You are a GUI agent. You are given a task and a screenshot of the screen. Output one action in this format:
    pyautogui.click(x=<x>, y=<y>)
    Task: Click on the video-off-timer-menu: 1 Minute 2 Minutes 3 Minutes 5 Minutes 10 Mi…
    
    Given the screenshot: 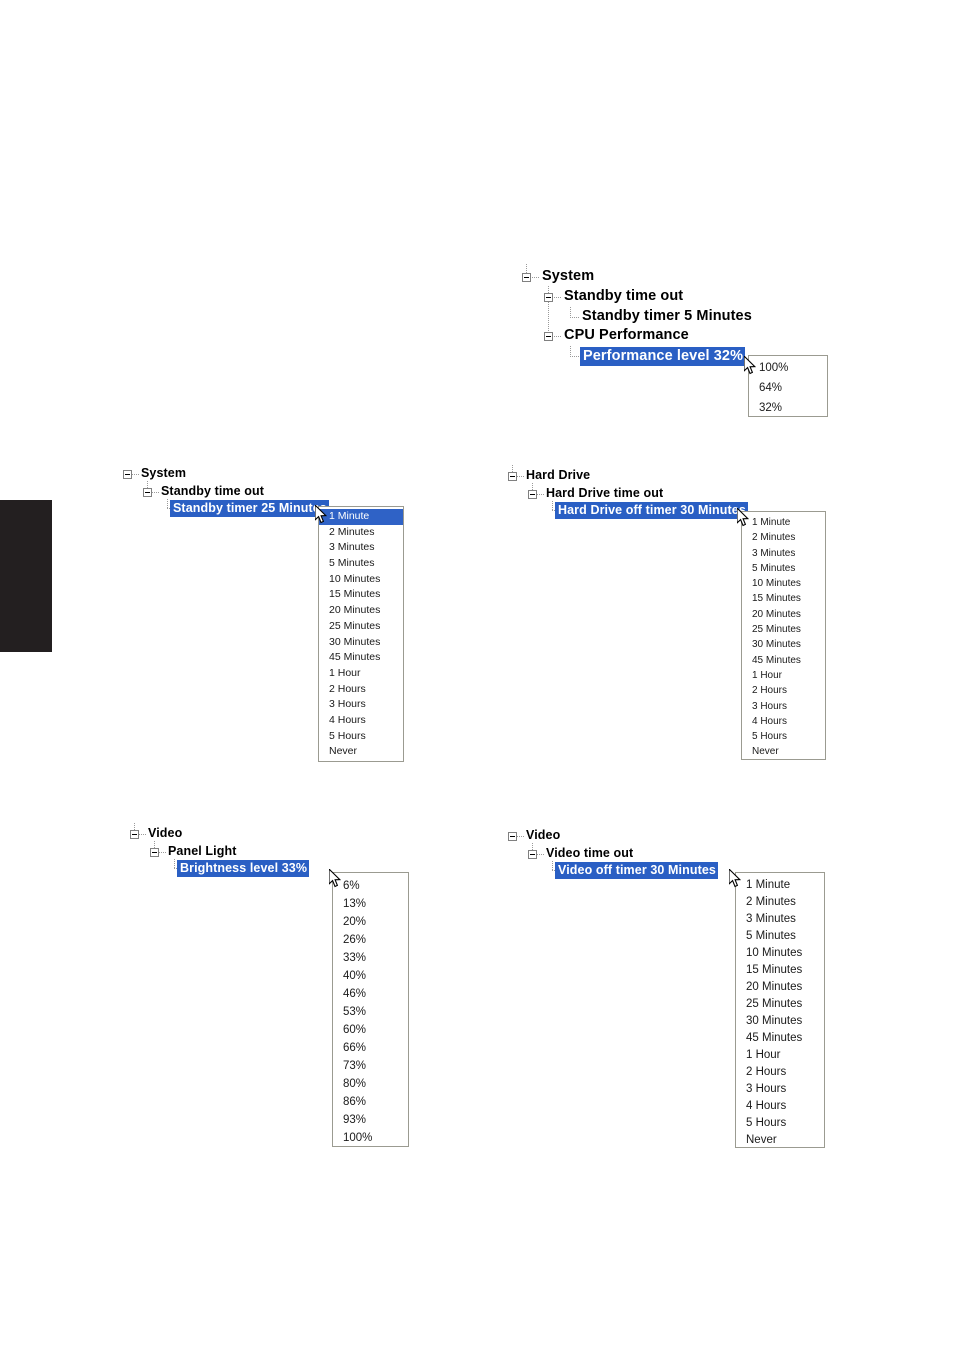 What is the action you would take?
    pyautogui.click(x=780, y=1010)
    